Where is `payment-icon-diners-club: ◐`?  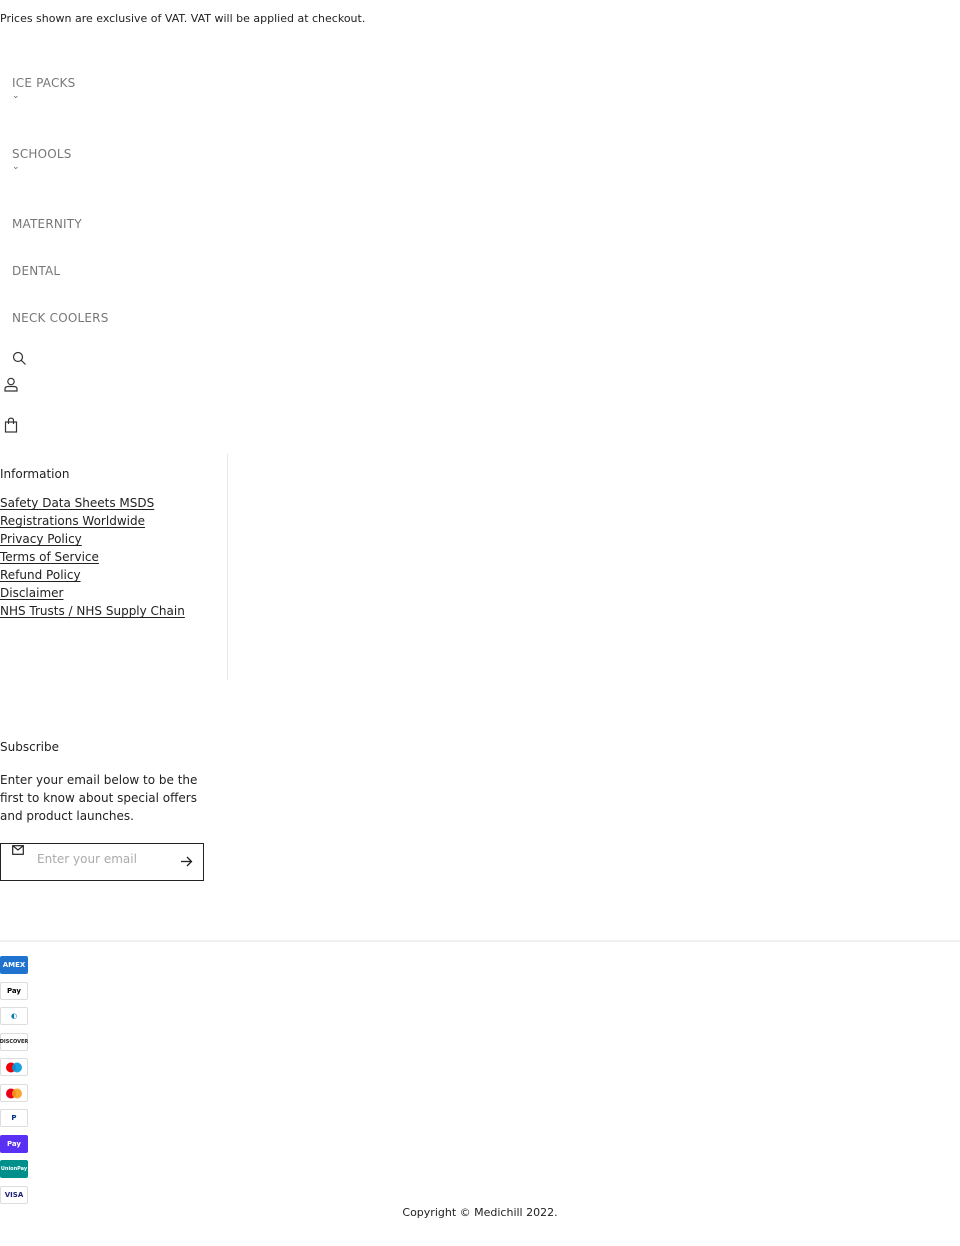
payment-icon-diners-club: ◐ is located at coordinates (14, 1016).